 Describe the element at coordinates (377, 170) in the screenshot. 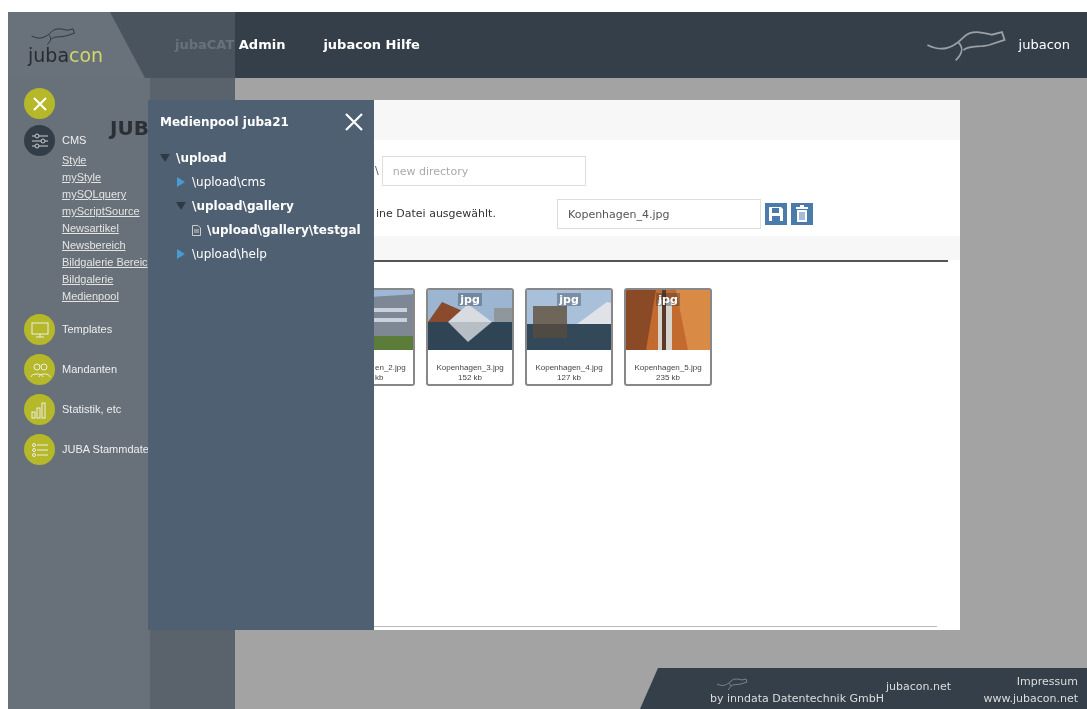

I see `directory-path: \` at that location.